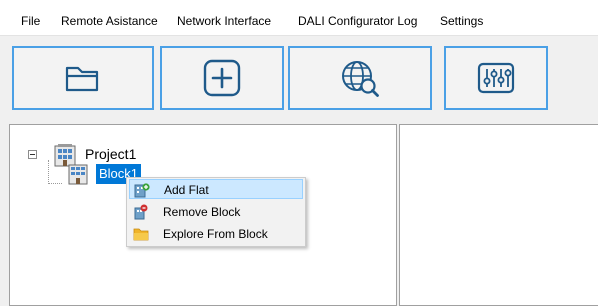  What do you see at coordinates (202, 212) in the screenshot?
I see `remove-block-label: Remove Block` at bounding box center [202, 212].